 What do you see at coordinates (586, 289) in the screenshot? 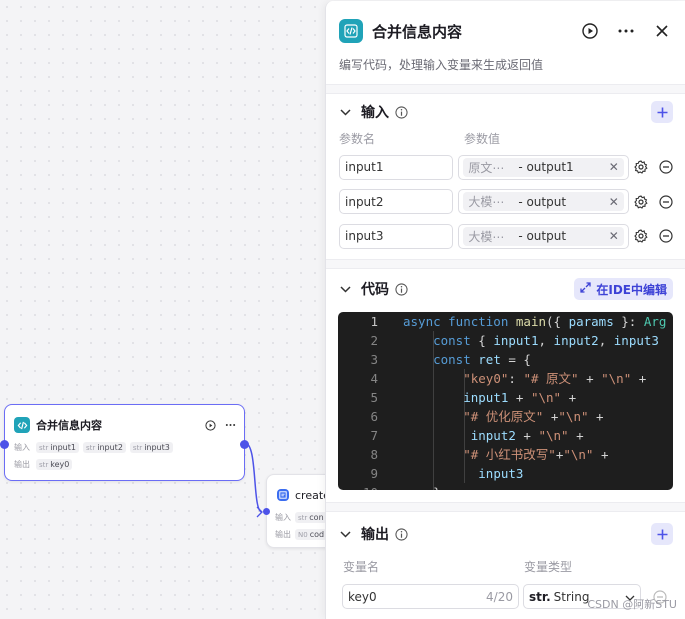
I see `expand-icon` at bounding box center [586, 289].